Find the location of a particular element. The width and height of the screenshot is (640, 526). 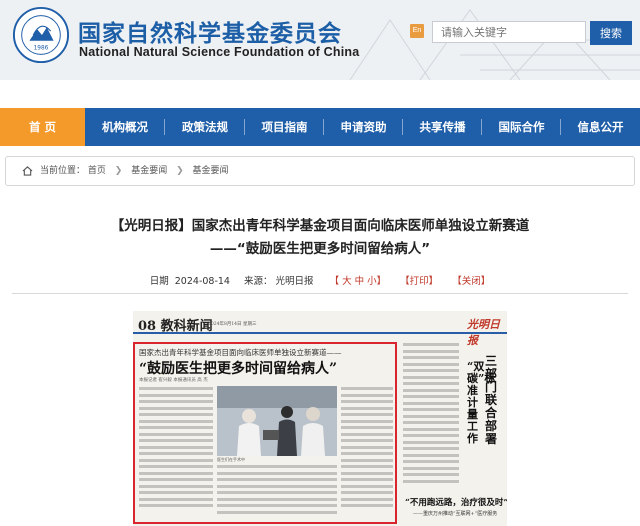

search-button: 搜索 is located at coordinates (611, 33).